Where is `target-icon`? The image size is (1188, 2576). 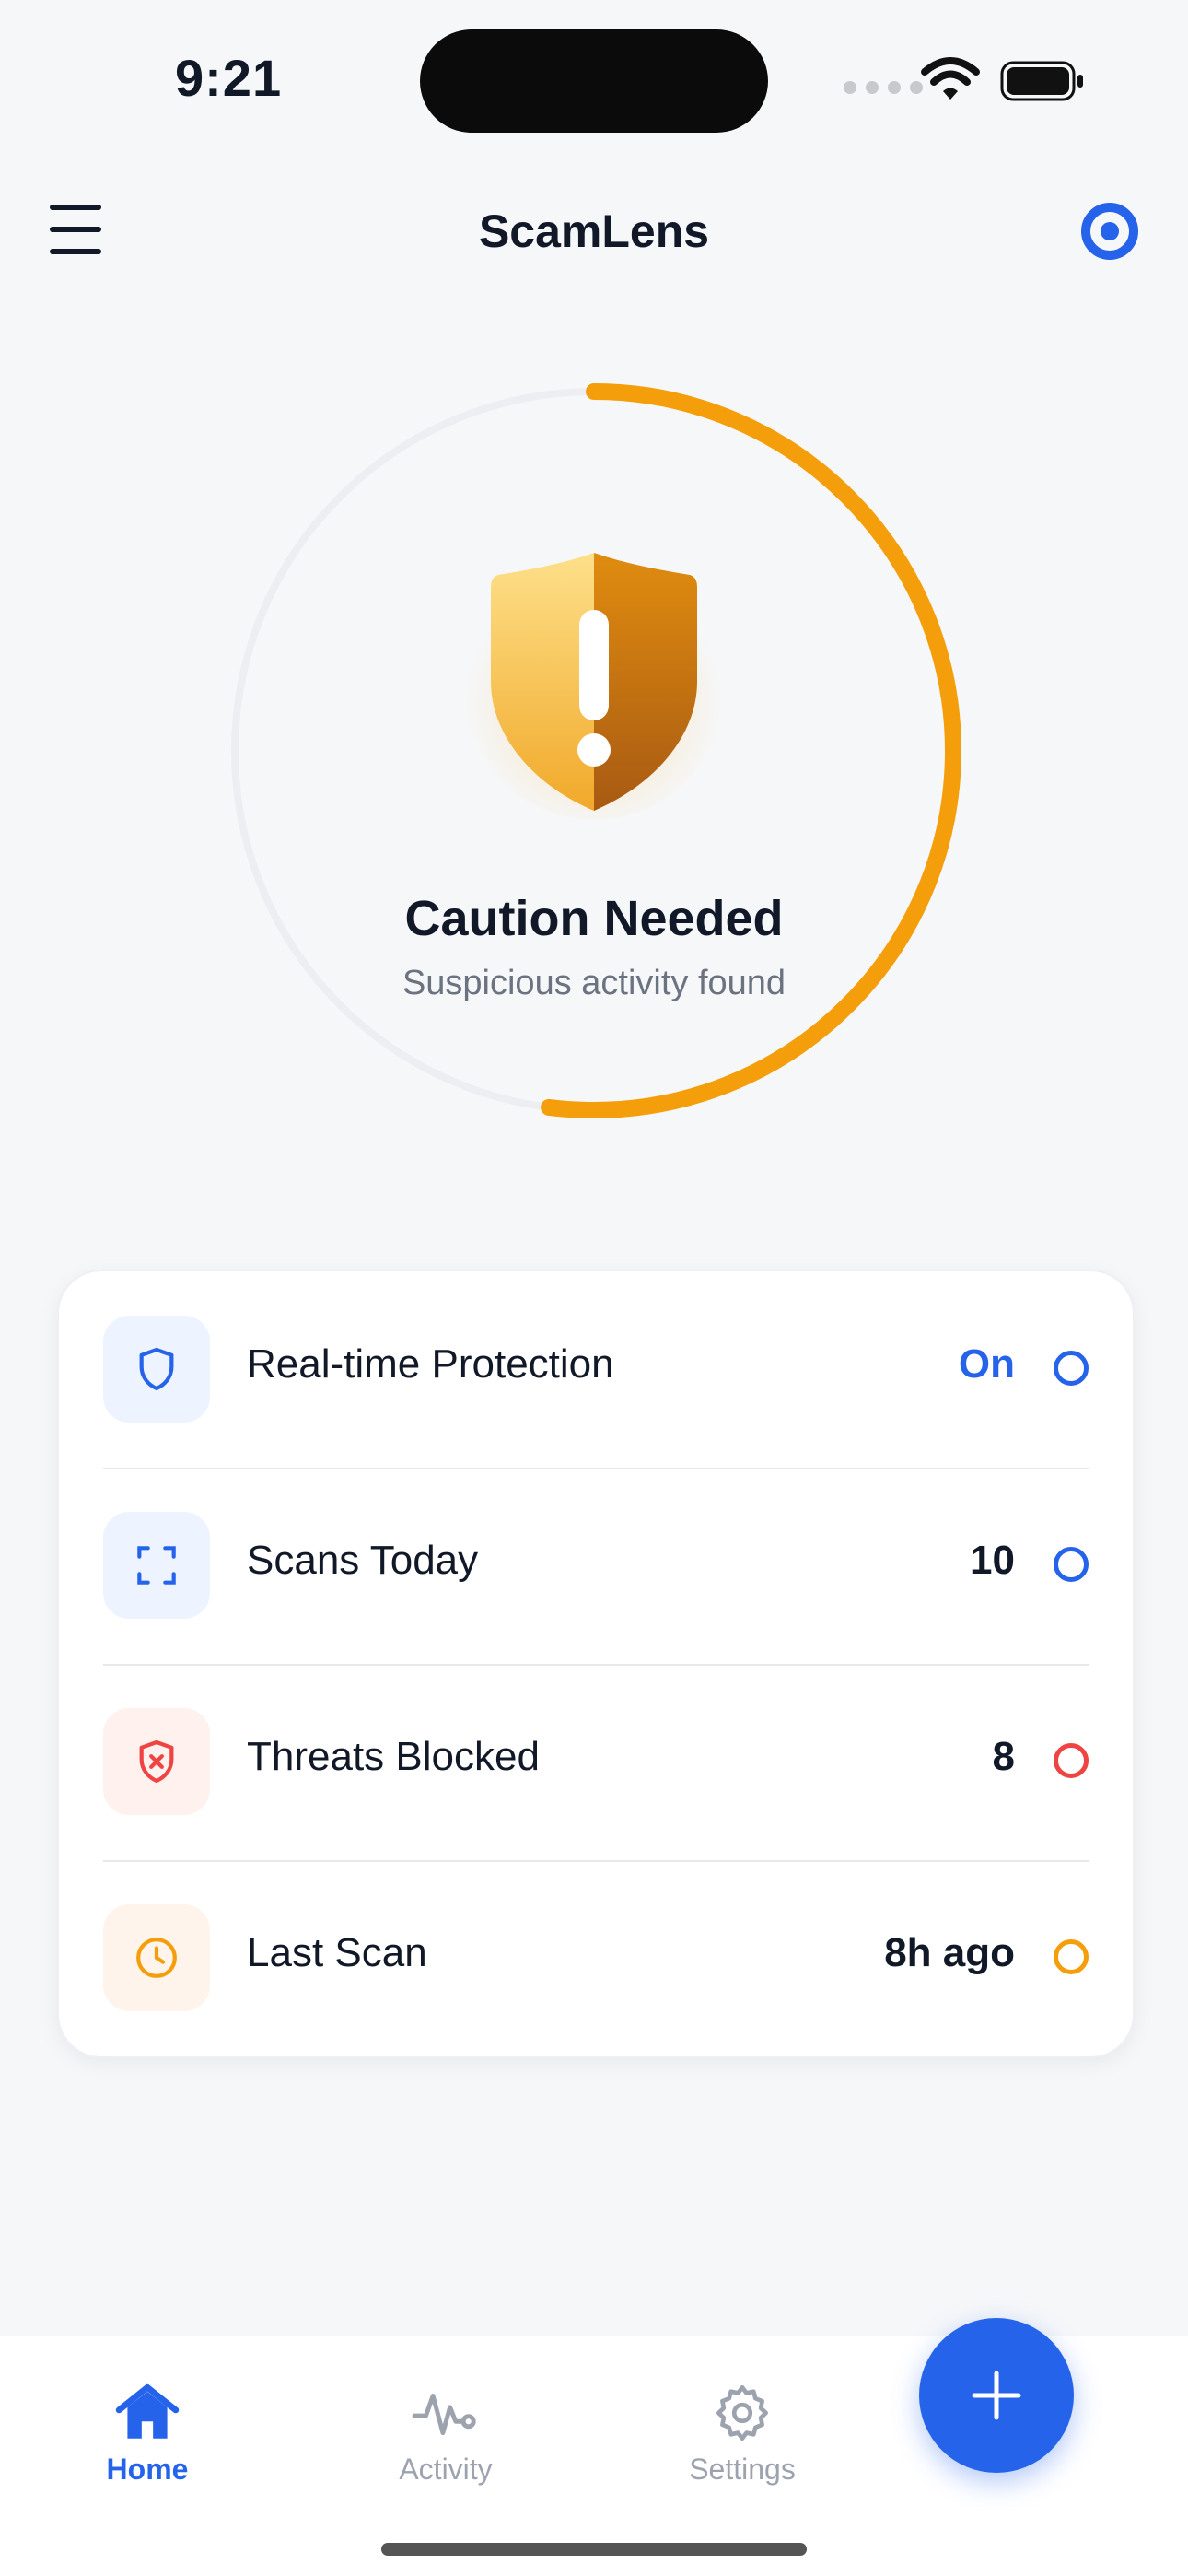 target-icon is located at coordinates (1109, 231).